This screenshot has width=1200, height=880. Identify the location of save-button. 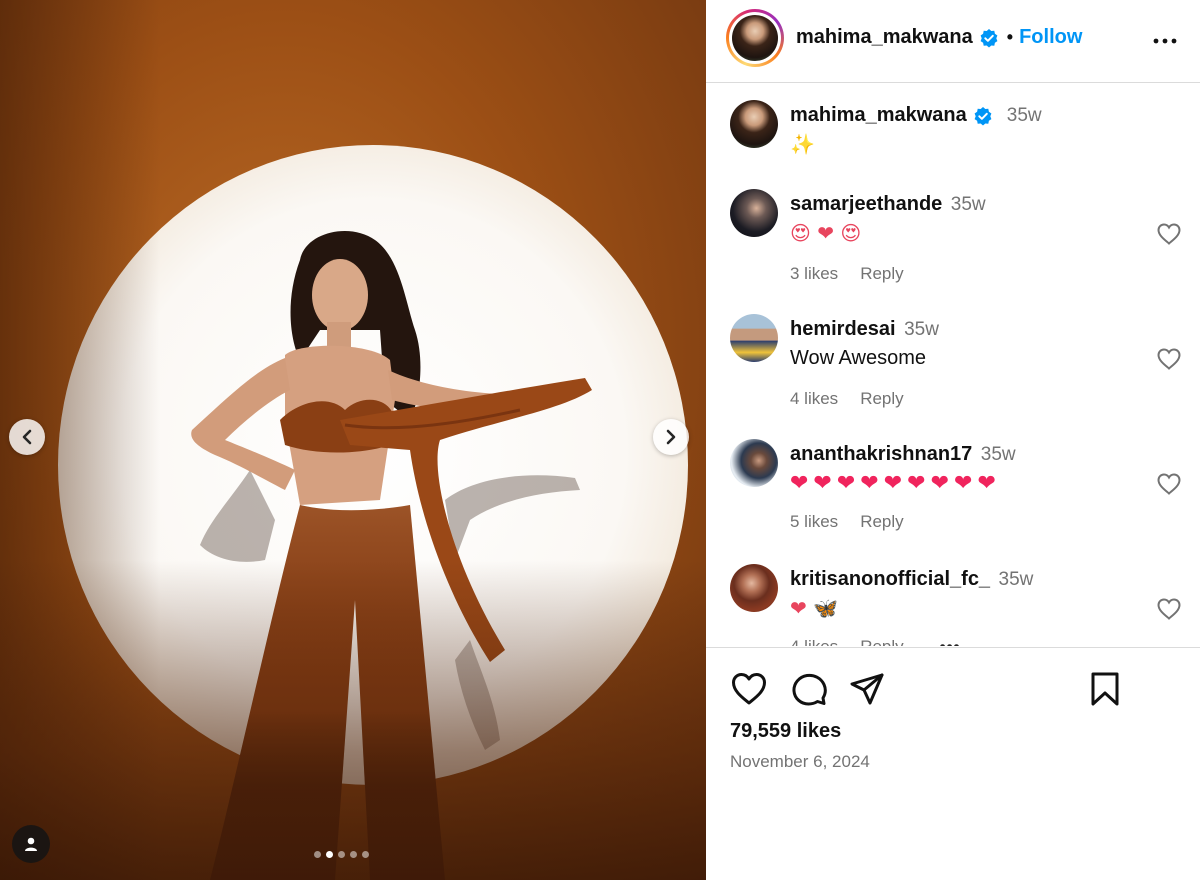
(1105, 689).